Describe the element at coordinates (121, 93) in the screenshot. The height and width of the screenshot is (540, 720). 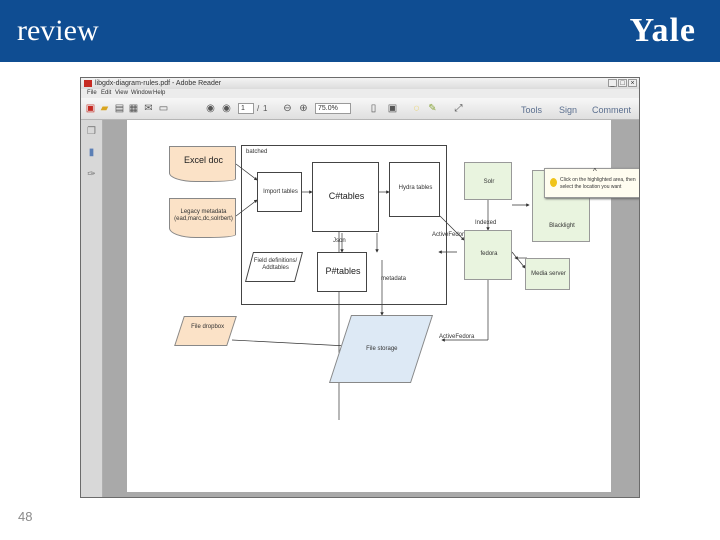
I see `menu-view: View` at that location.